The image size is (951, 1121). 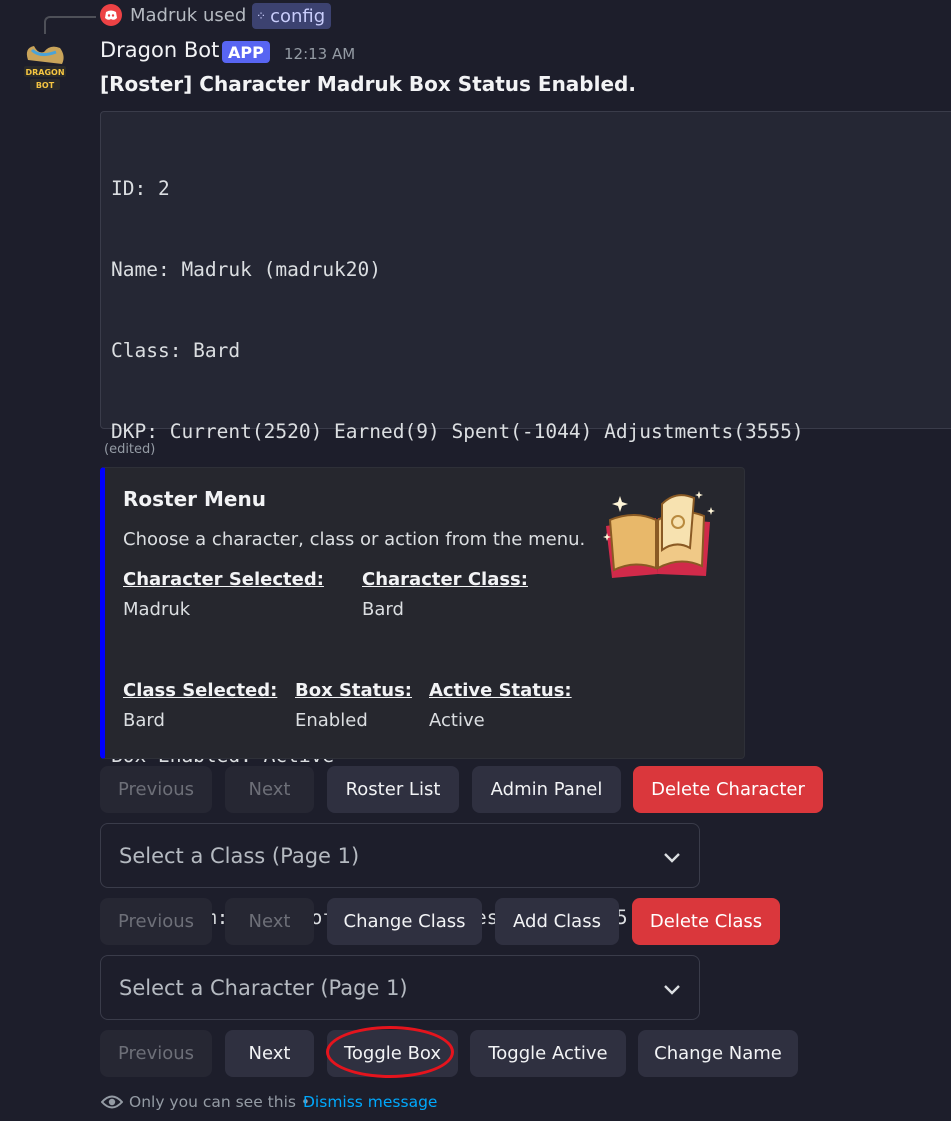 I want to click on field-active-status-name: Active Status:, so click(x=500, y=690).